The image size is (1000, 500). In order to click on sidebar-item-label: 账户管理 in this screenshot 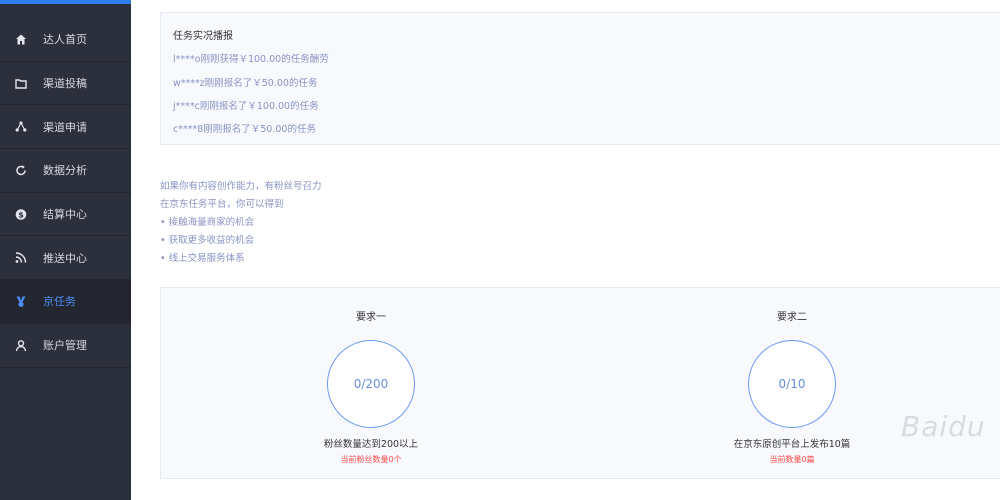, I will do `click(65, 346)`.